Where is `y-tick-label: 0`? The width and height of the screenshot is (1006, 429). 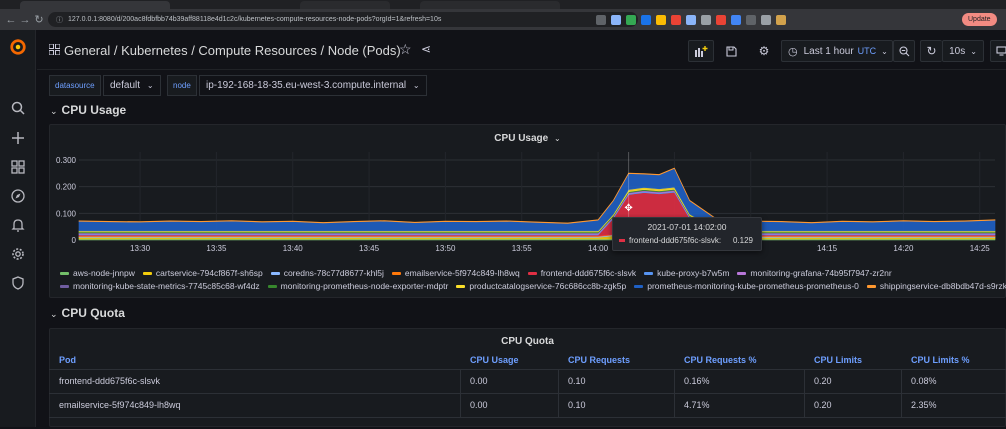 y-tick-label: 0 is located at coordinates (74, 240).